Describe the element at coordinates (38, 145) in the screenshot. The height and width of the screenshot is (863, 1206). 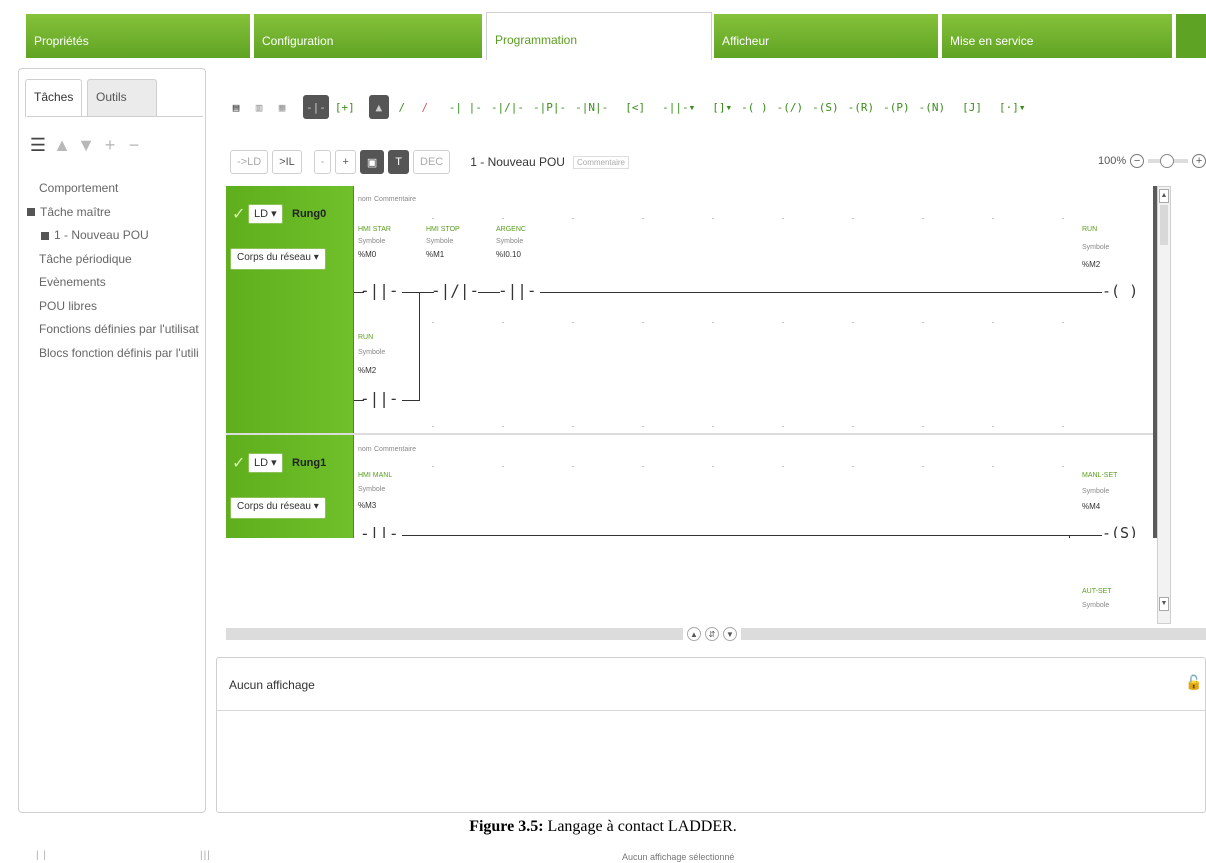
I see `list-icon: ☰` at that location.